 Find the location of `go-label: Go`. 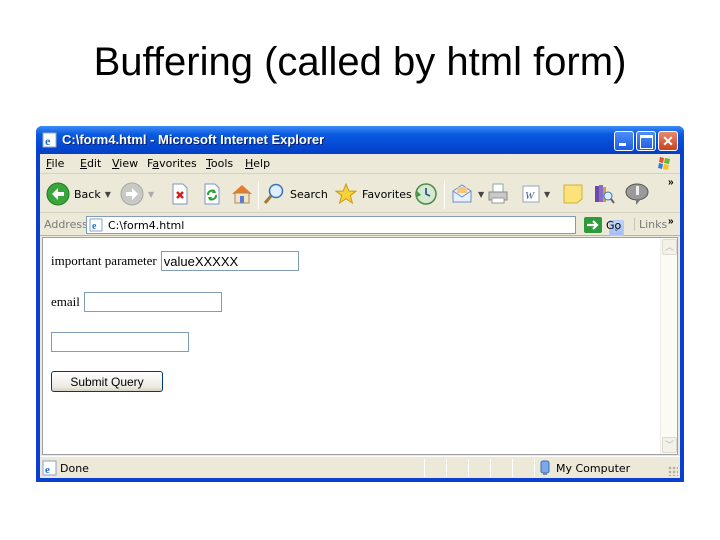

go-label: Go is located at coordinates (614, 225).